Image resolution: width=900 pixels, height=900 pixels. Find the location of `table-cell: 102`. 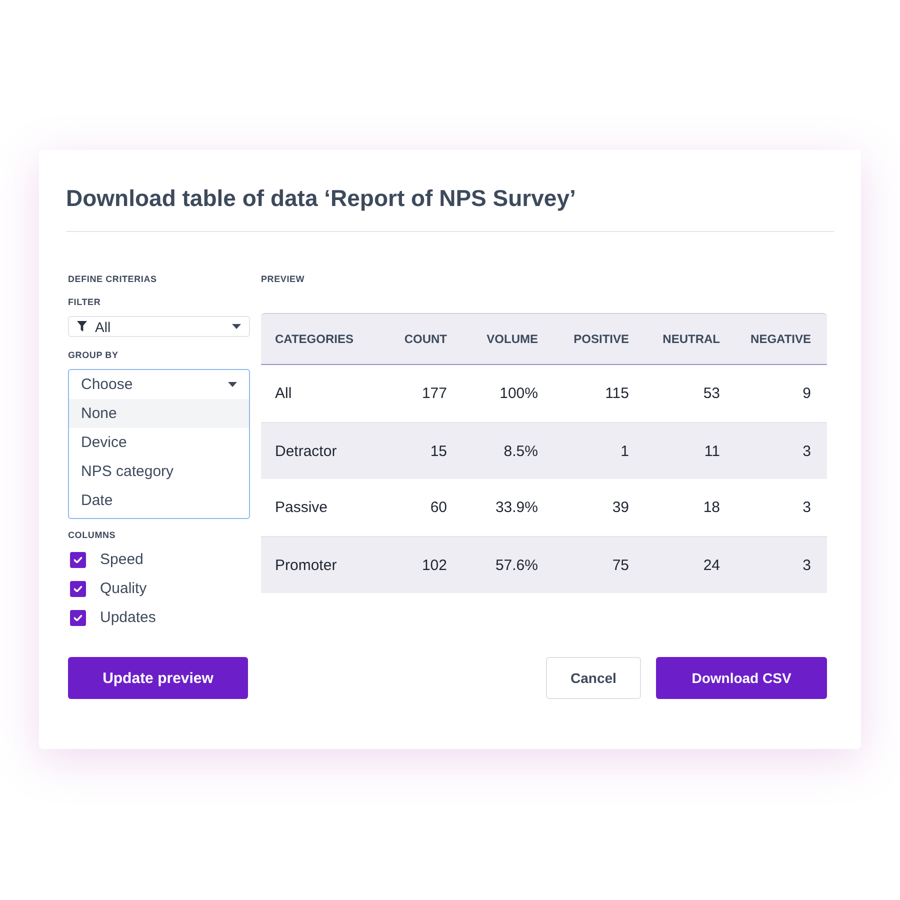

table-cell: 102 is located at coordinates (434, 565).